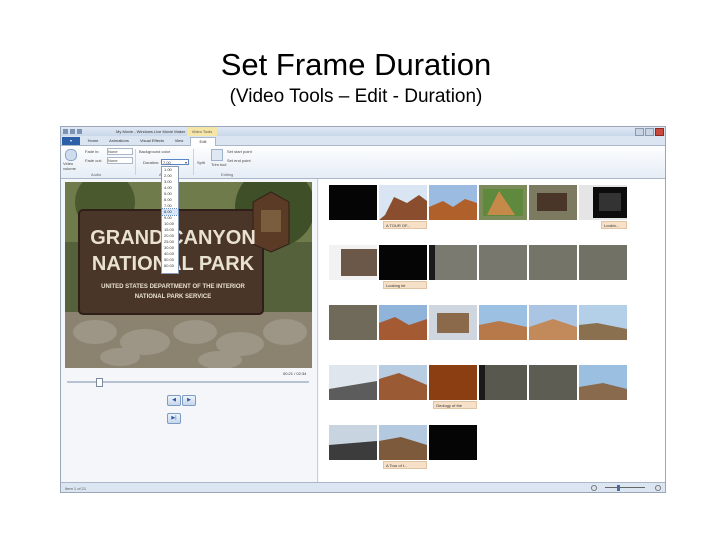 The image size is (720, 540). Describe the element at coordinates (594, 488) in the screenshot. I see `zoom-out-icon` at that location.